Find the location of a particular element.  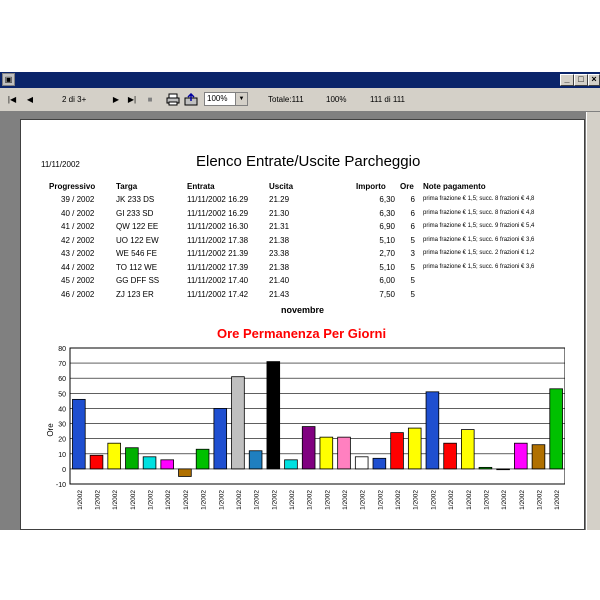

zoom-select: 100% ▼ is located at coordinates (226, 99).